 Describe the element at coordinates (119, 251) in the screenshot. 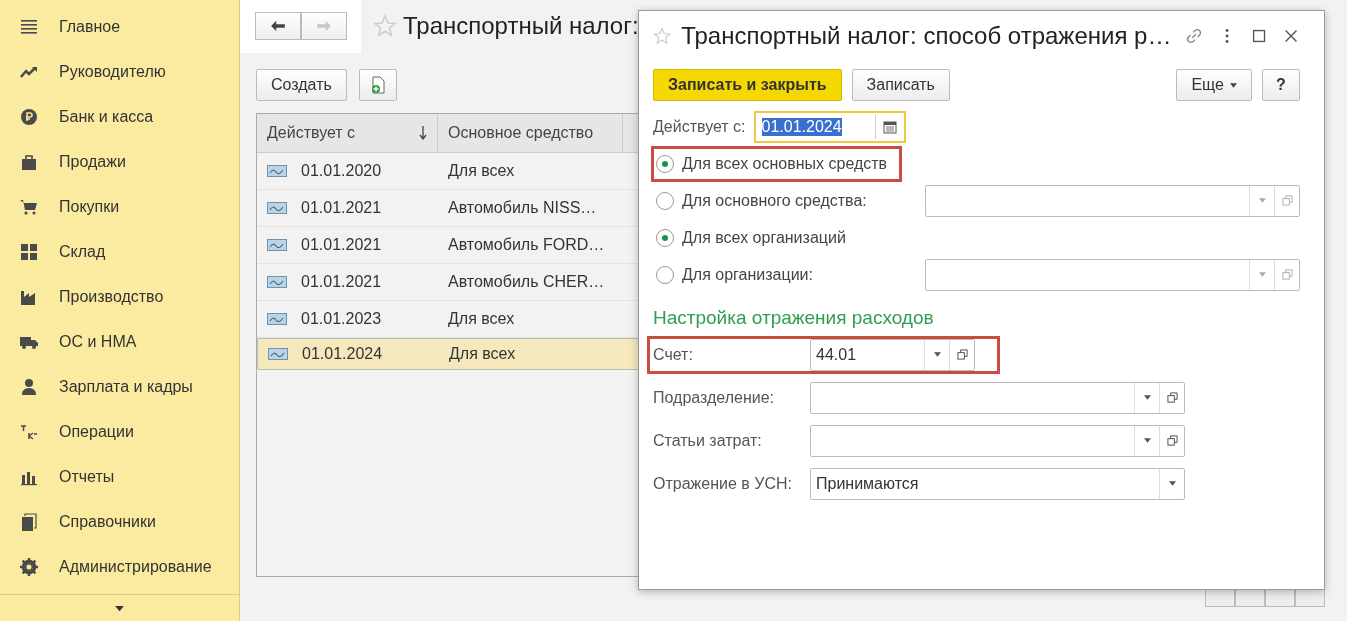

I see `sidebar-item: Склад` at that location.